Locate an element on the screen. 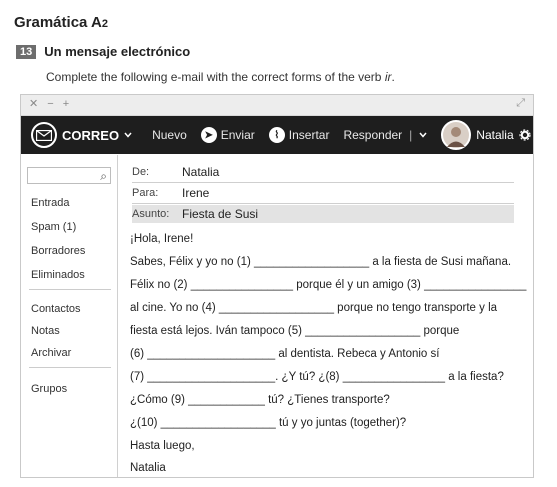  search-icon: ⌕ is located at coordinates (103, 176).